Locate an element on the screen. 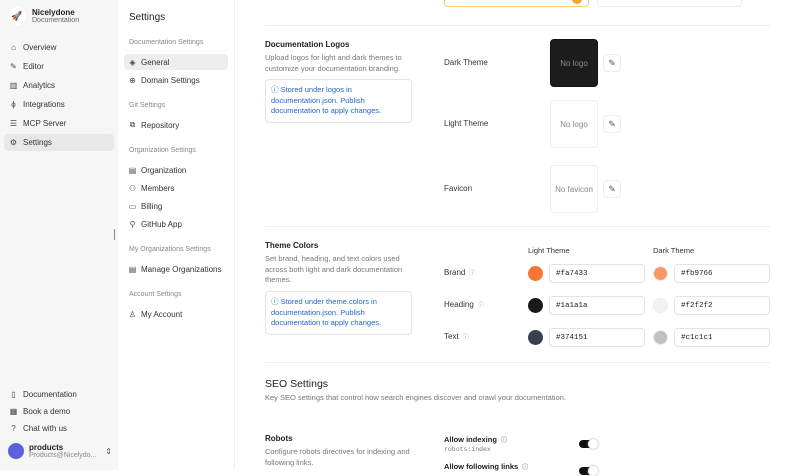 The image size is (800, 476). edit-dark-theme-button: ✎ is located at coordinates (612, 63).